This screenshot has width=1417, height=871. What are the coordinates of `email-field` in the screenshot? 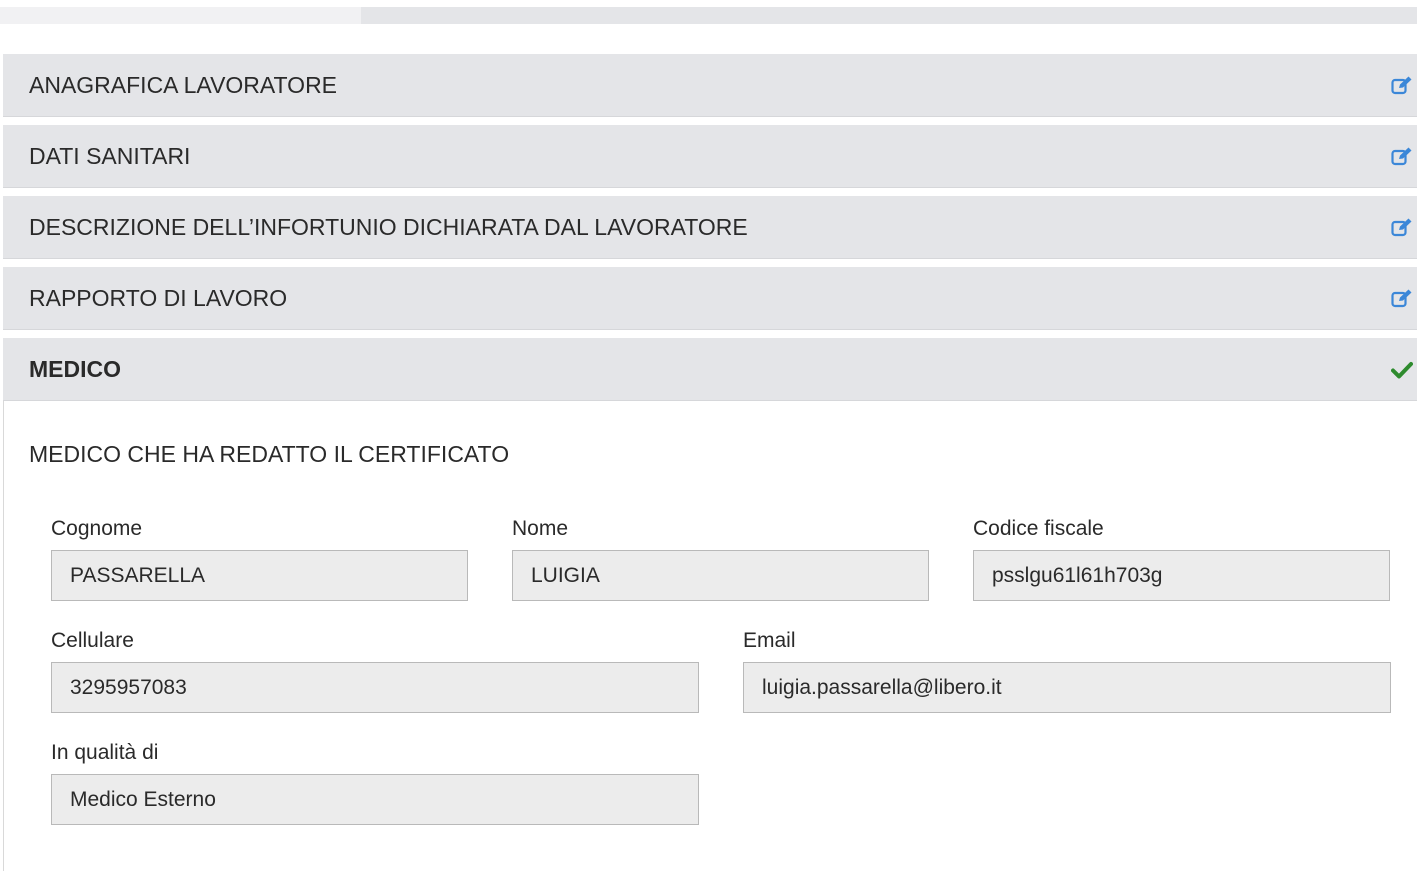 It's located at (1067, 687).